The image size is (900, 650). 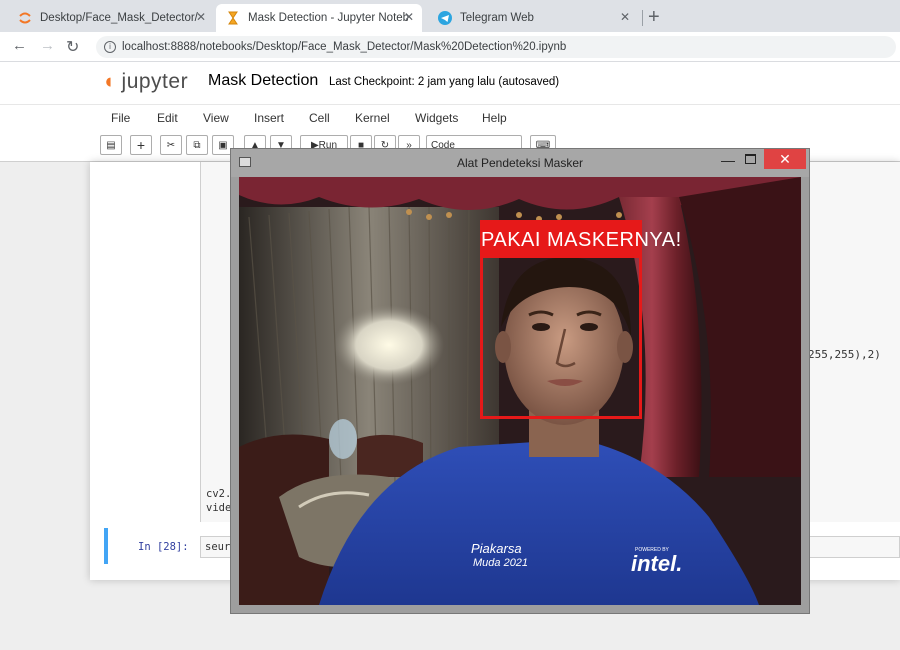 What do you see at coordinates (445, 18) in the screenshot?
I see `telegram-icon` at bounding box center [445, 18].